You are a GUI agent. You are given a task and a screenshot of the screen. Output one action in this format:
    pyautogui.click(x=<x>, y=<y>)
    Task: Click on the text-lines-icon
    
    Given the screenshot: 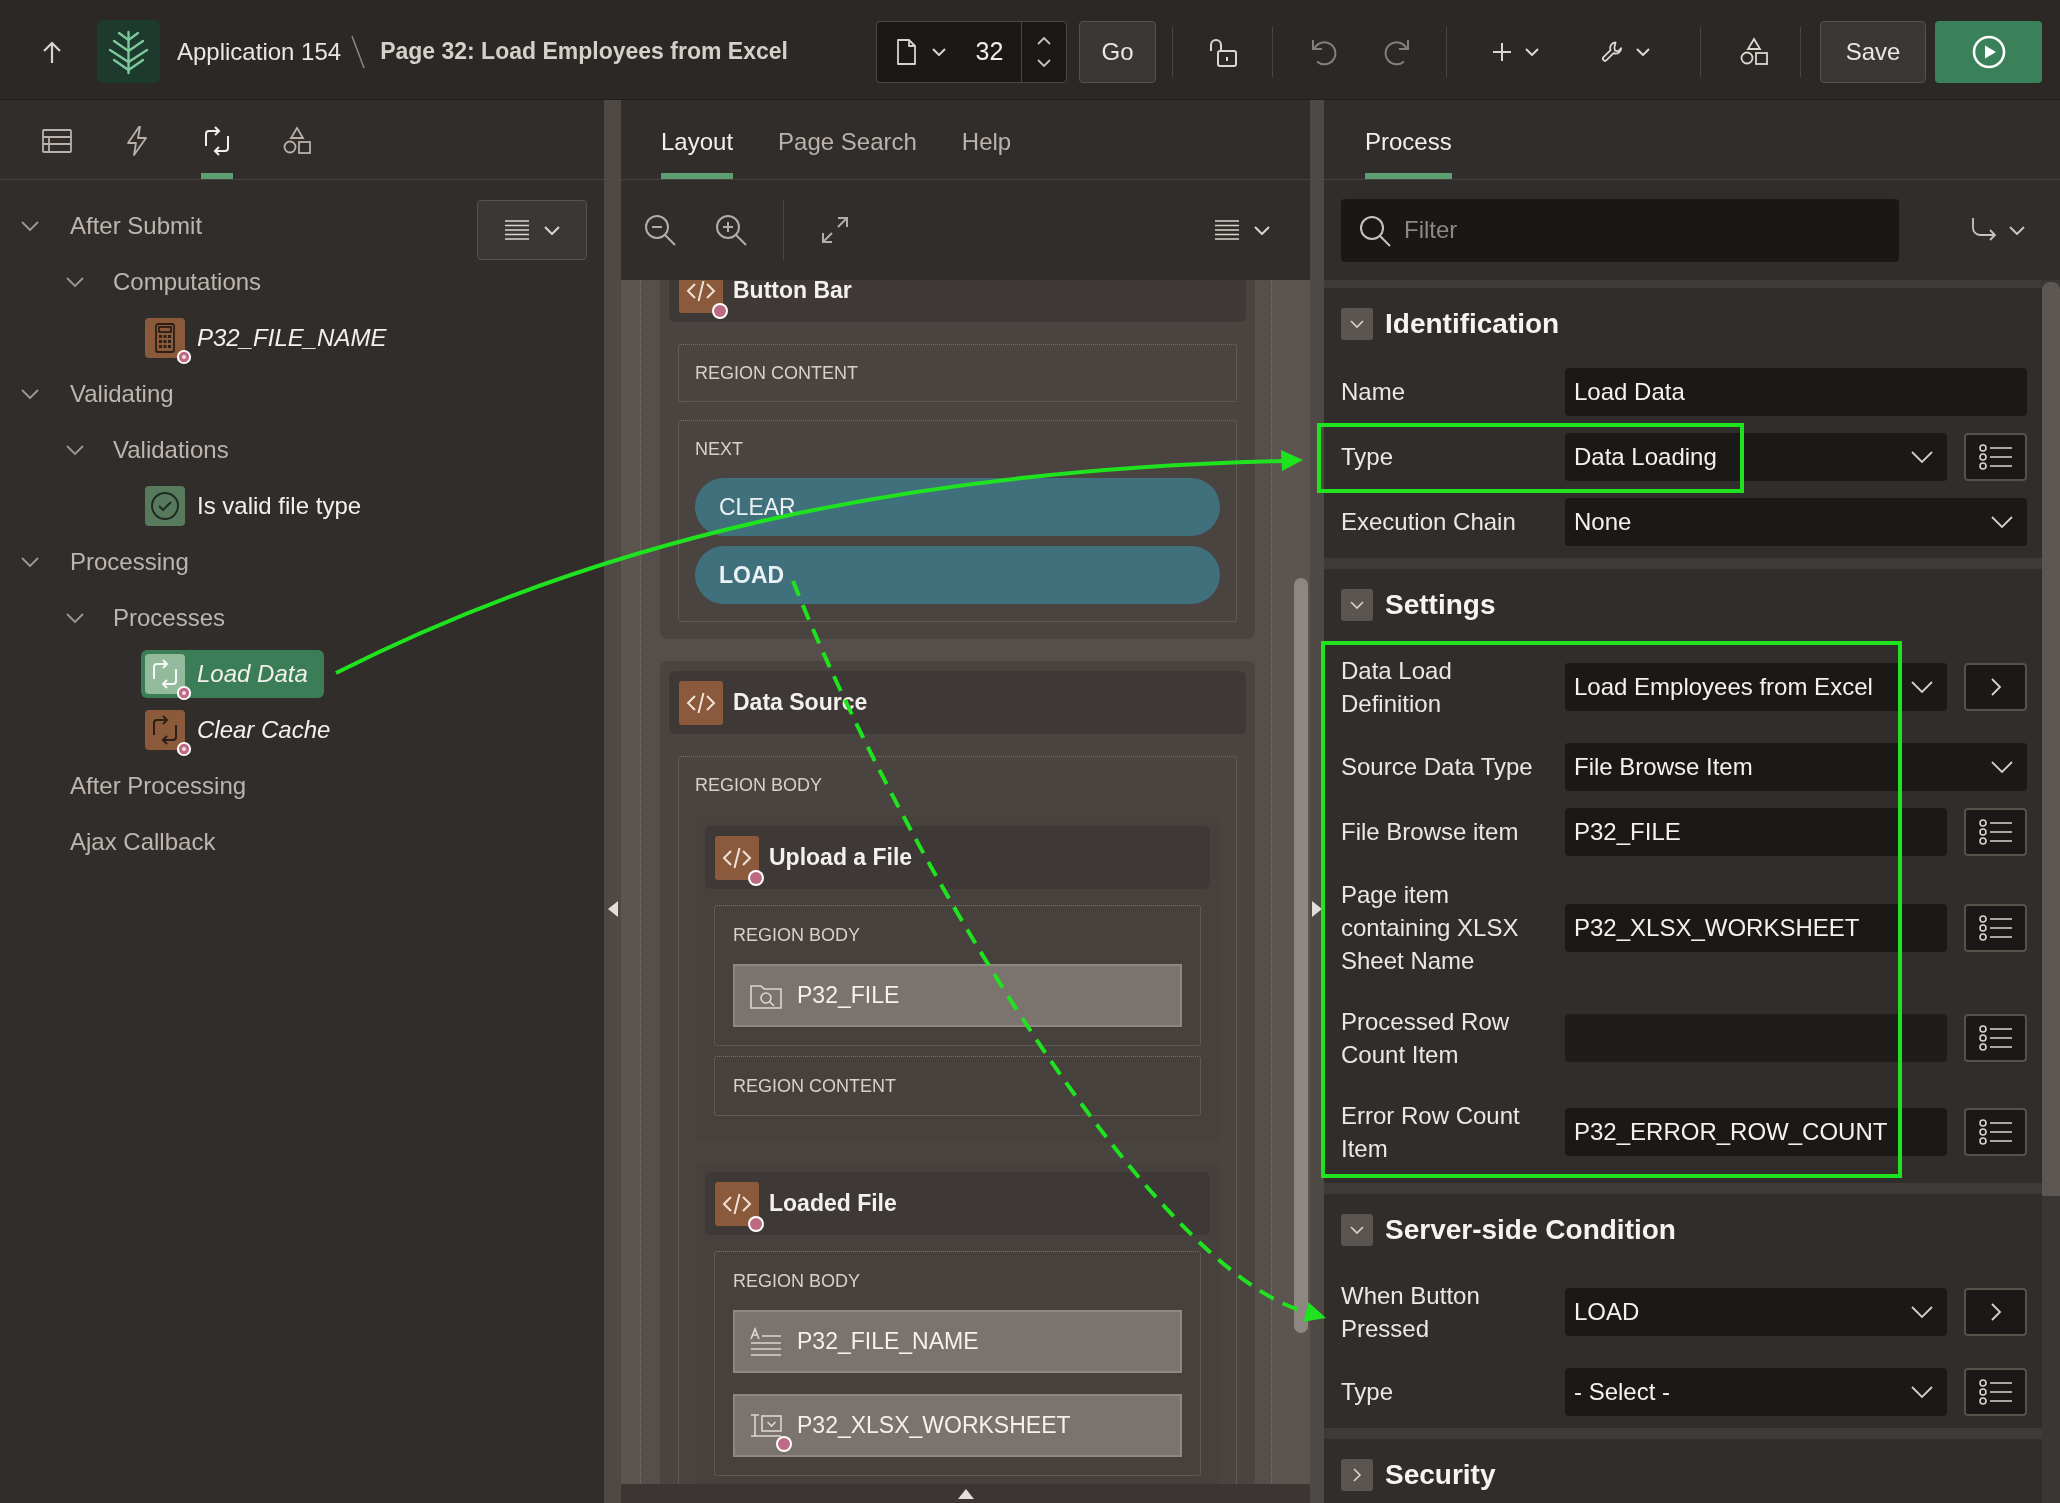 What is the action you would take?
    pyautogui.click(x=766, y=1341)
    